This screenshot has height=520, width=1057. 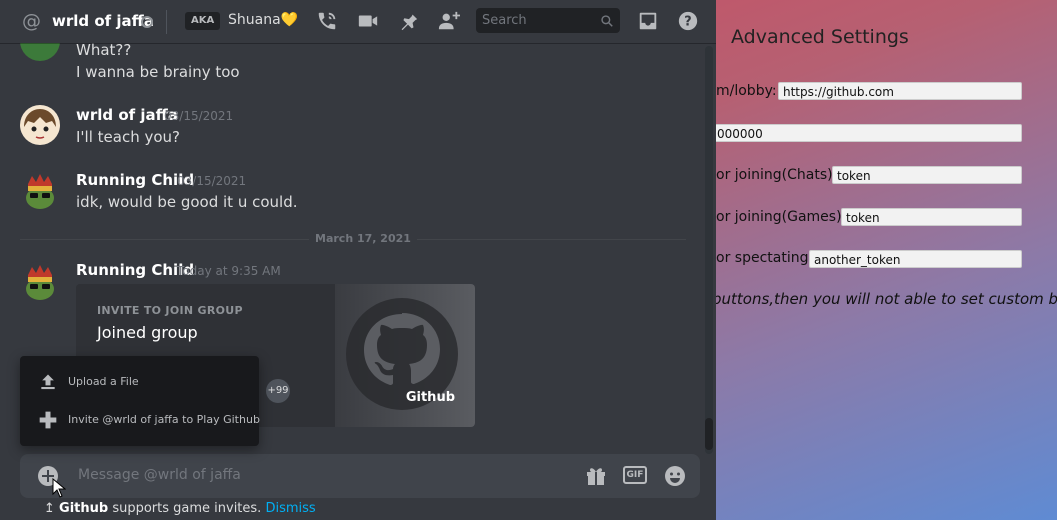 I want to click on scrollbar-track, so click(x=709, y=250).